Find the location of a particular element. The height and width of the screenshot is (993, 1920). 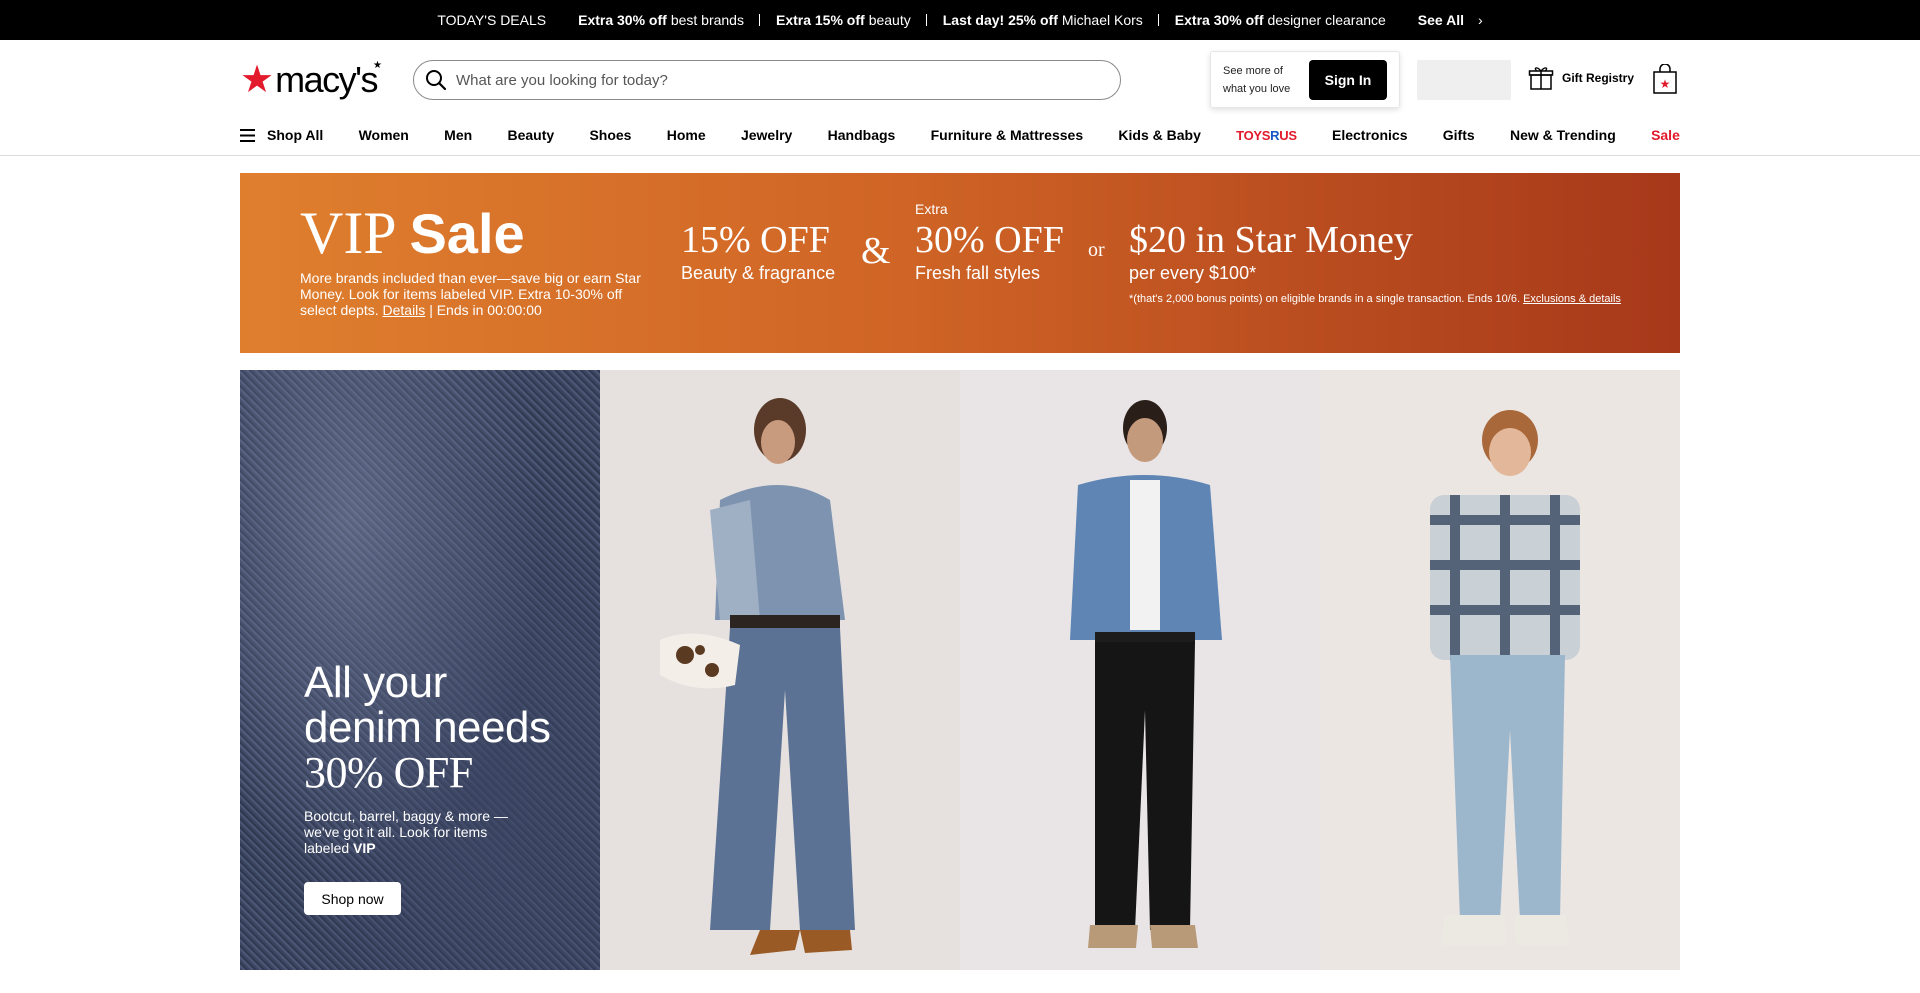

woman-denim-photo is located at coordinates (780, 670).